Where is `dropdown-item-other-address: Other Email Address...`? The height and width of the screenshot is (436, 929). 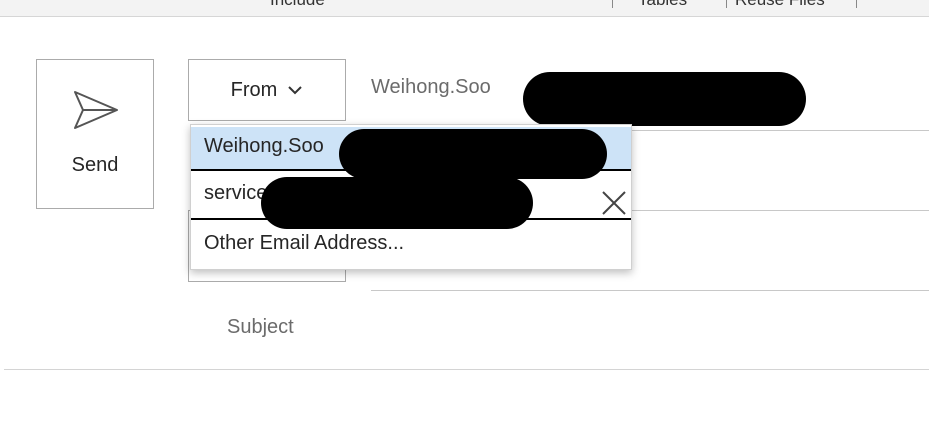
dropdown-item-other-address: Other Email Address... is located at coordinates (411, 243).